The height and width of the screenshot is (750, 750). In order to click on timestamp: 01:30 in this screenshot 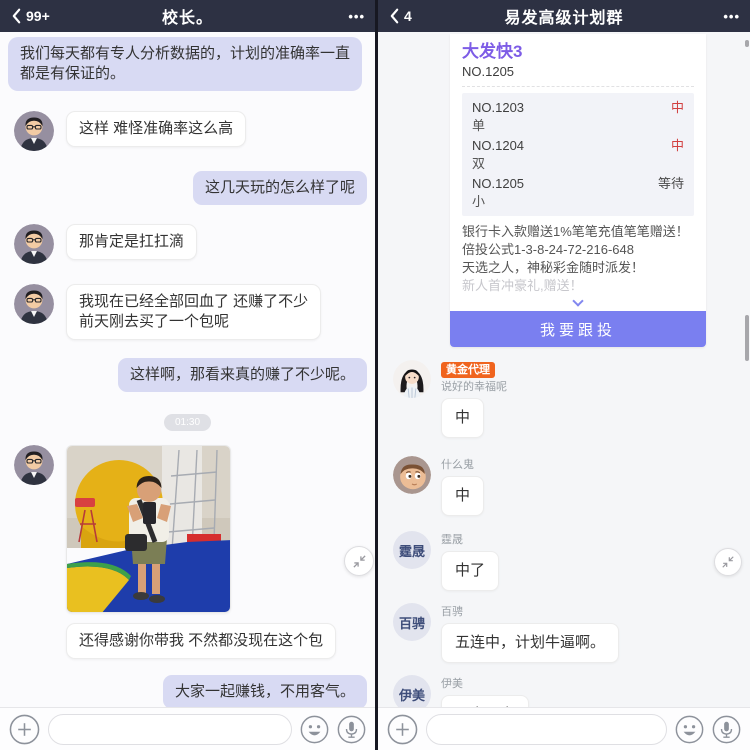, I will do `click(187, 422)`.